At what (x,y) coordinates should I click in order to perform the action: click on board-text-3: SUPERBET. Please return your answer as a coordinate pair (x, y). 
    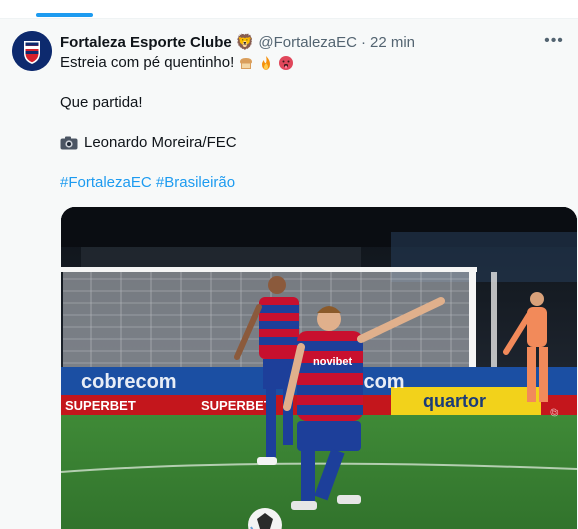
    Looking at the image, I should click on (236, 405).